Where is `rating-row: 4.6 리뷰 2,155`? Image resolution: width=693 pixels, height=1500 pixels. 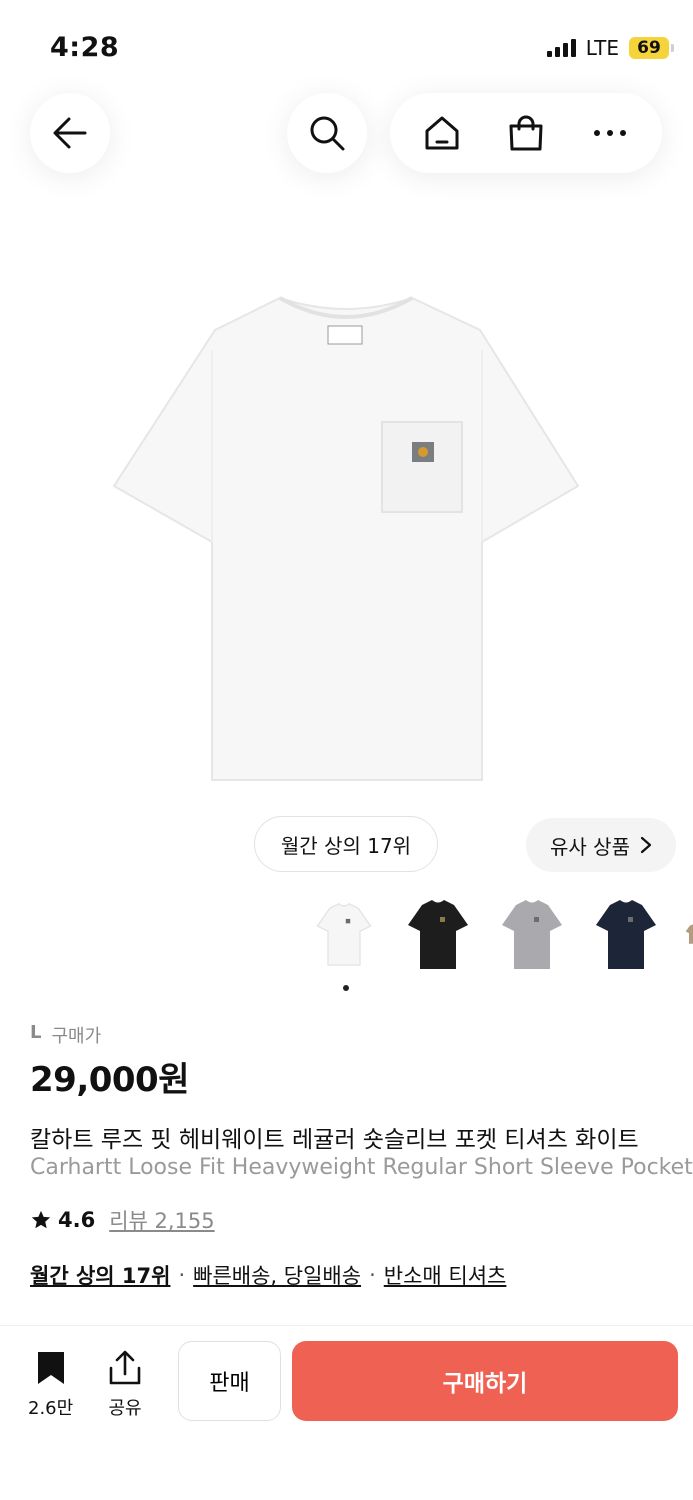
rating-row: 4.6 리뷰 2,155 is located at coordinates (122, 1220).